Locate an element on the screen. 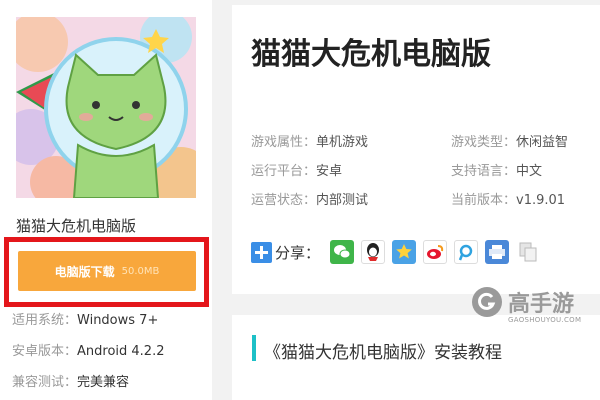  attr-status: 运营状态：内部测试 is located at coordinates (309, 198).